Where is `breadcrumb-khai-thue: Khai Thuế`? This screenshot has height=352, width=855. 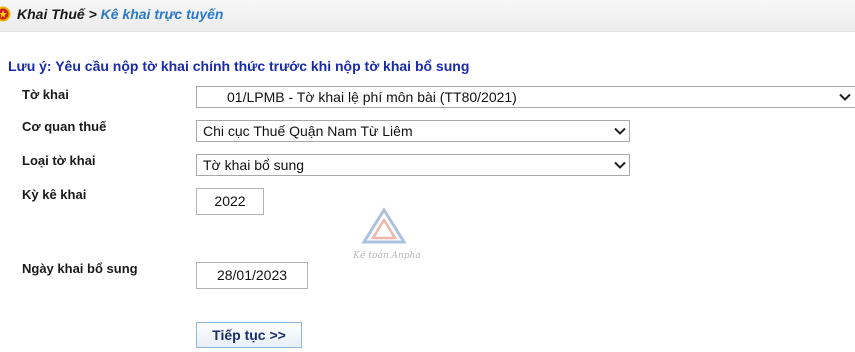 breadcrumb-khai-thue: Khai Thuế is located at coordinates (51, 14).